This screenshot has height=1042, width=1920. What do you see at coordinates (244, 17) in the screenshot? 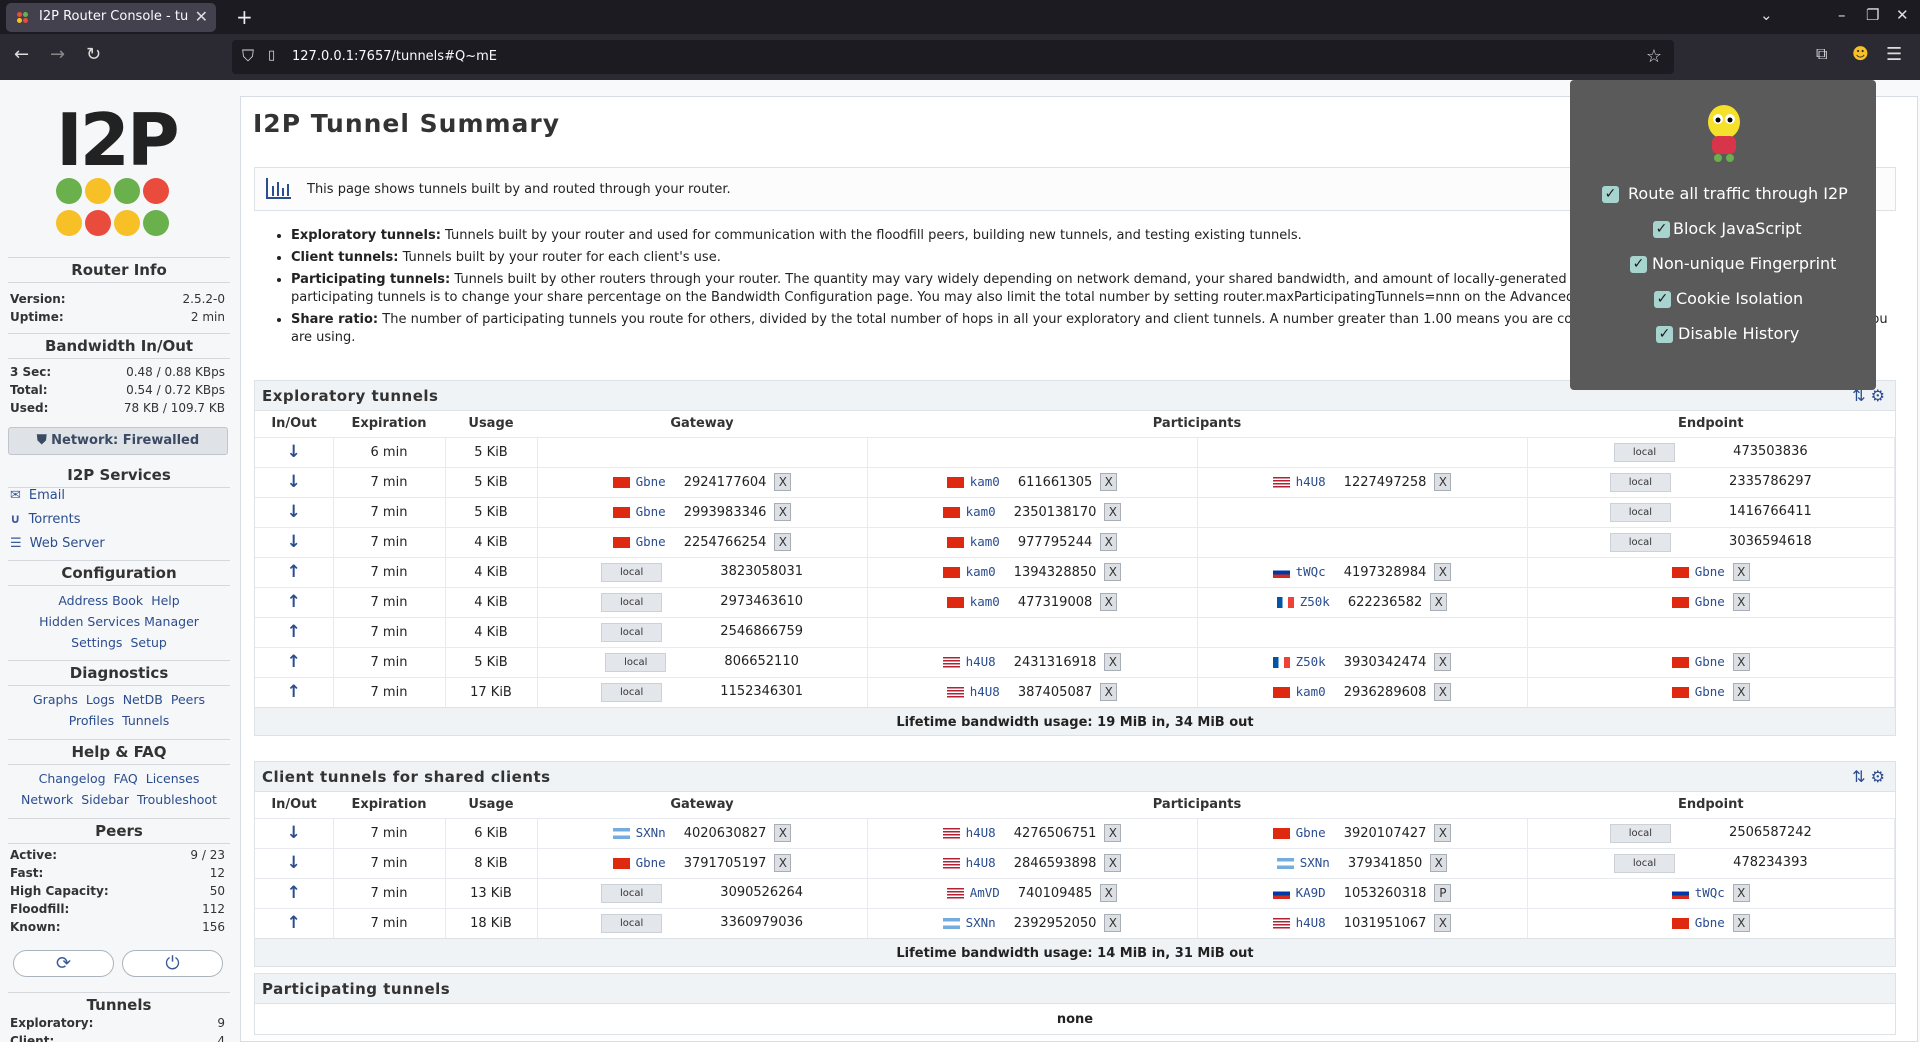
I see `new-tab-icon: +` at bounding box center [244, 17].